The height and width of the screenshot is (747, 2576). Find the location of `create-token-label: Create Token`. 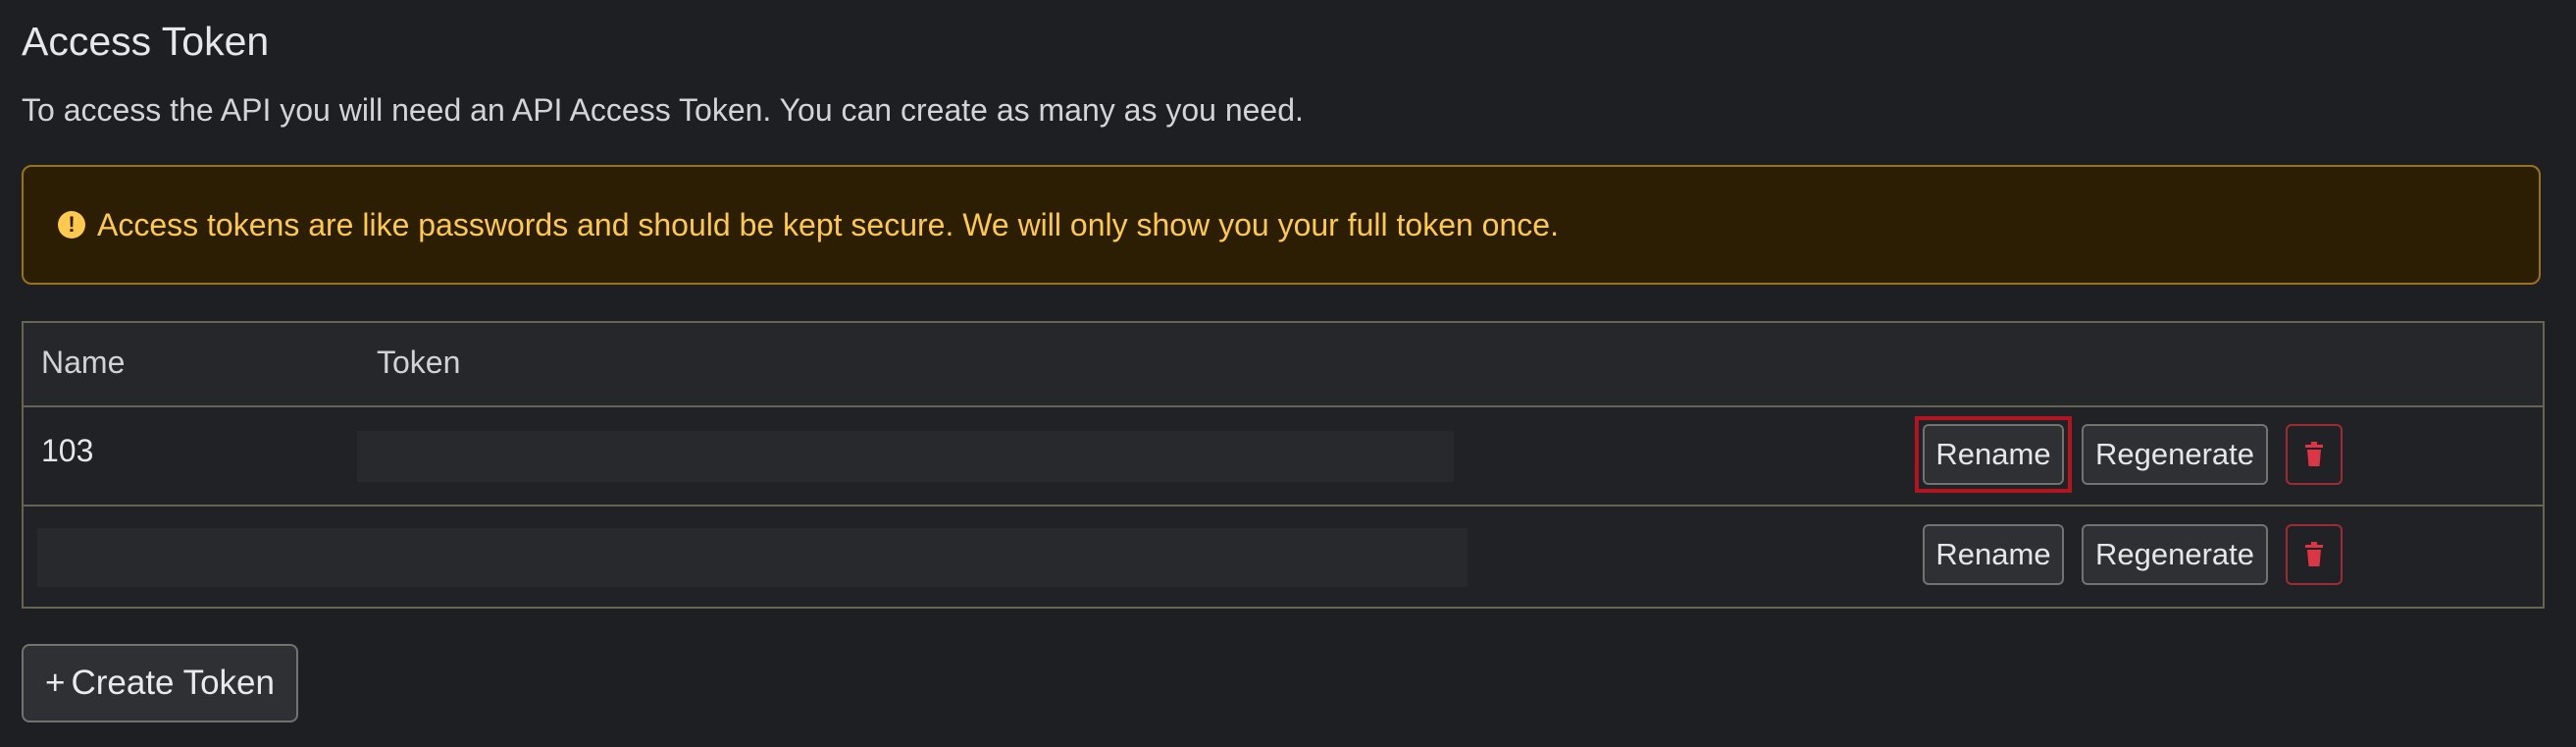

create-token-label: Create Token is located at coordinates (173, 683).